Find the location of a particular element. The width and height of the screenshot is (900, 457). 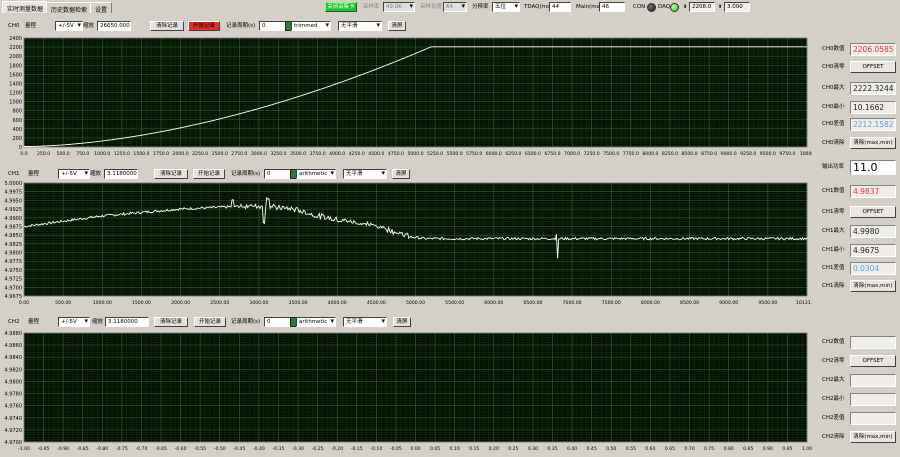

y-tick-label: 4.9850 is located at coordinates (14, 236).